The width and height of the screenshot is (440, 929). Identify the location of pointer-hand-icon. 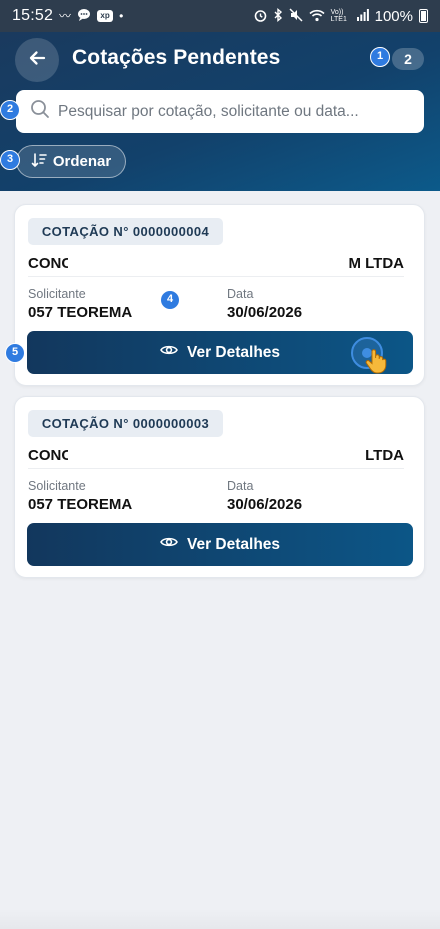
(376, 363).